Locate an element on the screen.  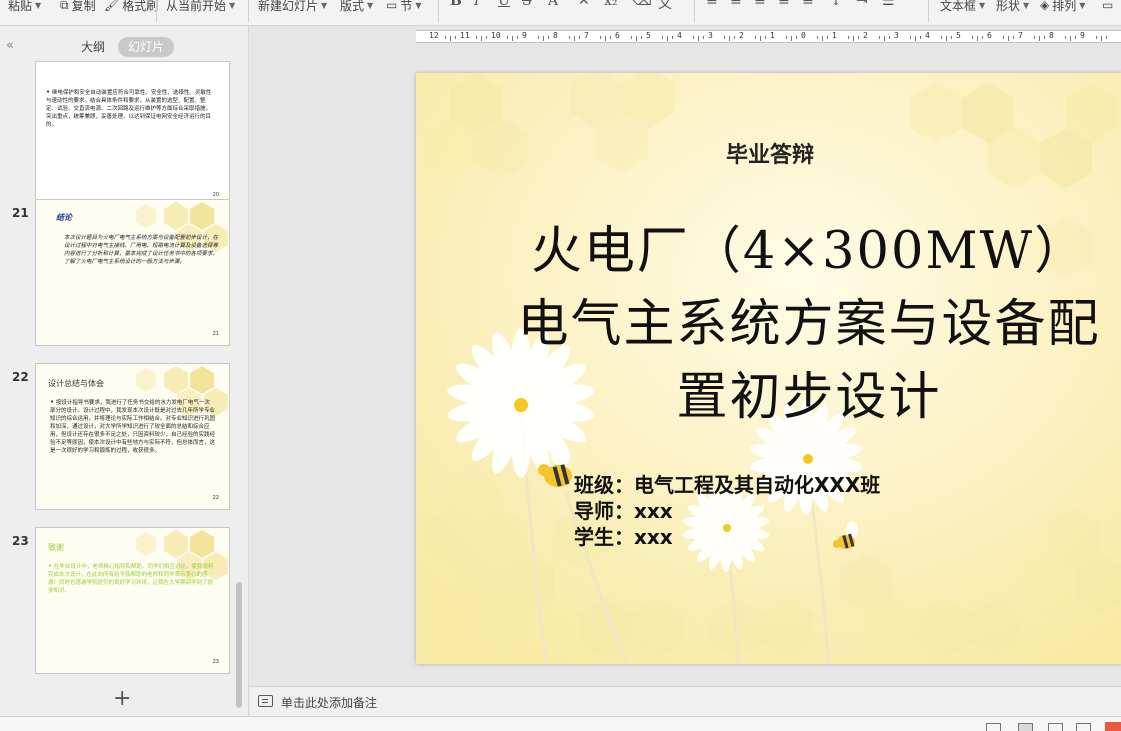
list-icon: ☰ is located at coordinates (888, 4).